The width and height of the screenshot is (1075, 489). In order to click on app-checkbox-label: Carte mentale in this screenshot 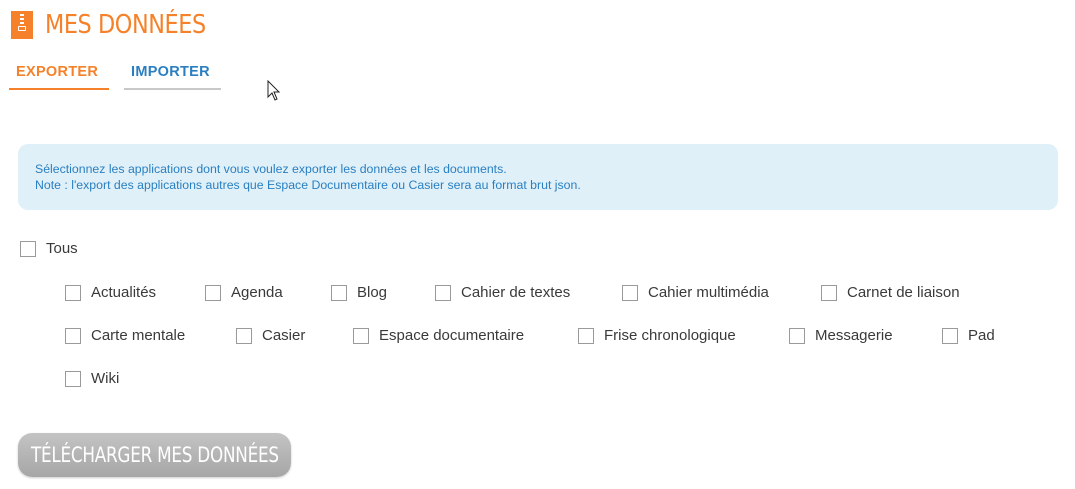, I will do `click(138, 335)`.